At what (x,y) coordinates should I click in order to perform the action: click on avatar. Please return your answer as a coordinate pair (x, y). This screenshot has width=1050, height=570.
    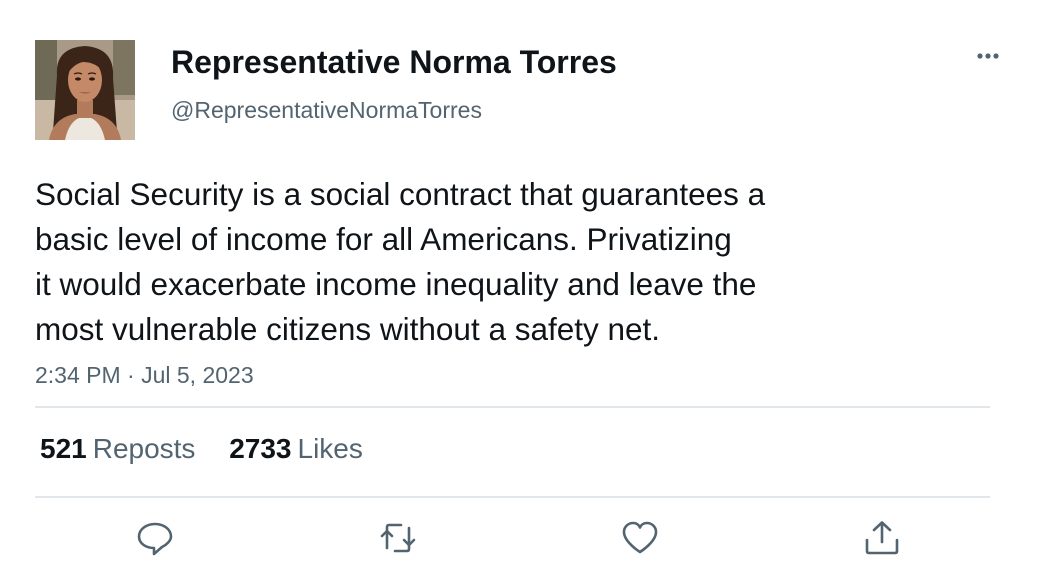
    Looking at the image, I should click on (85, 90).